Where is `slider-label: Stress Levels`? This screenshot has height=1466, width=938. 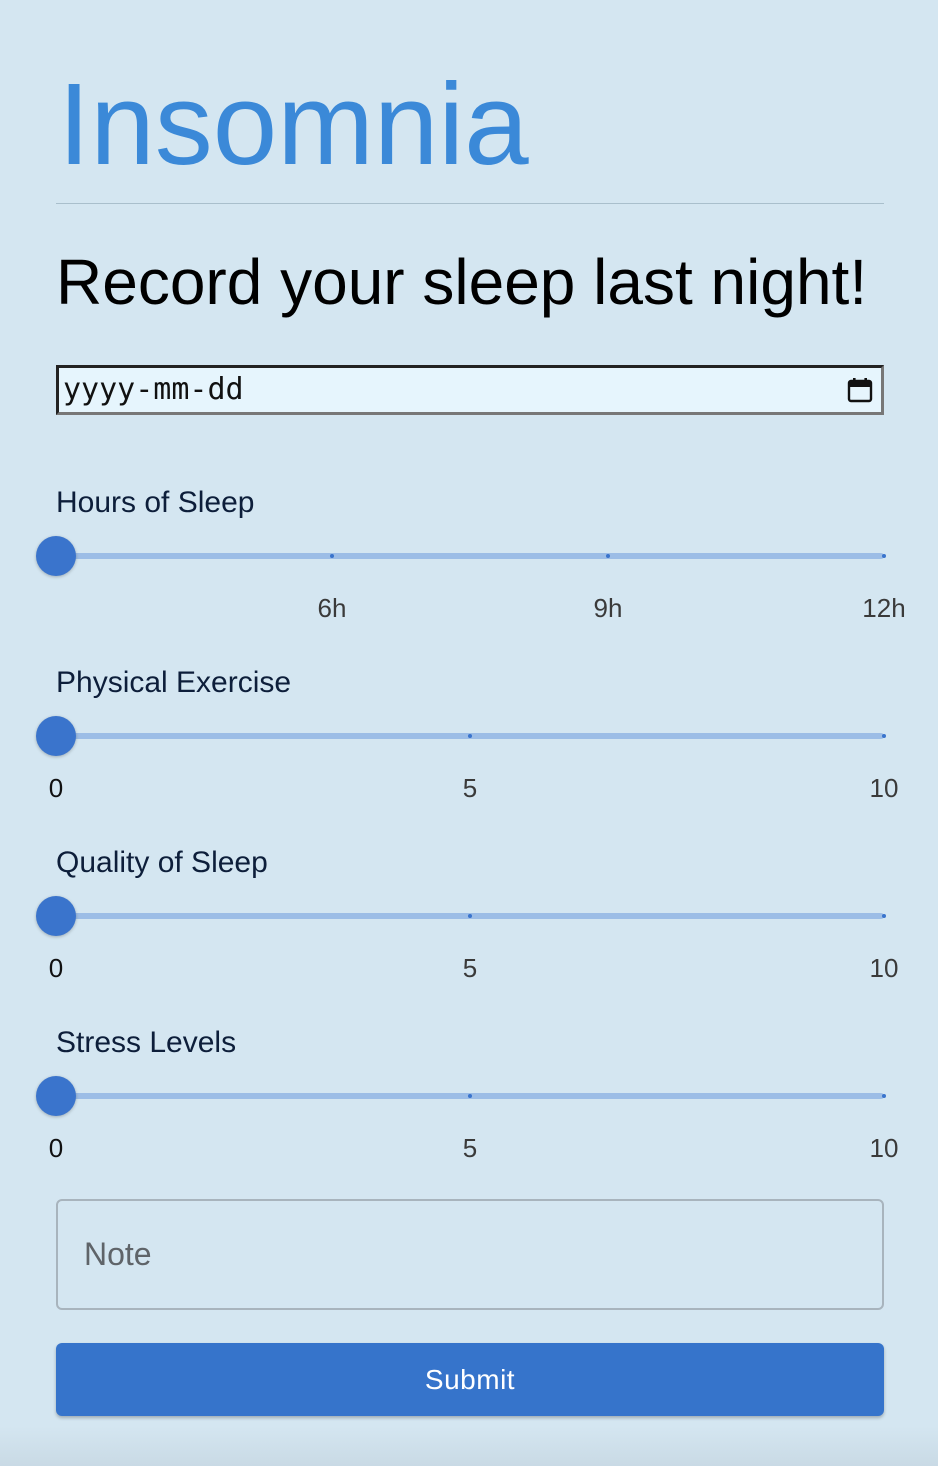 slider-label: Stress Levels is located at coordinates (146, 1042).